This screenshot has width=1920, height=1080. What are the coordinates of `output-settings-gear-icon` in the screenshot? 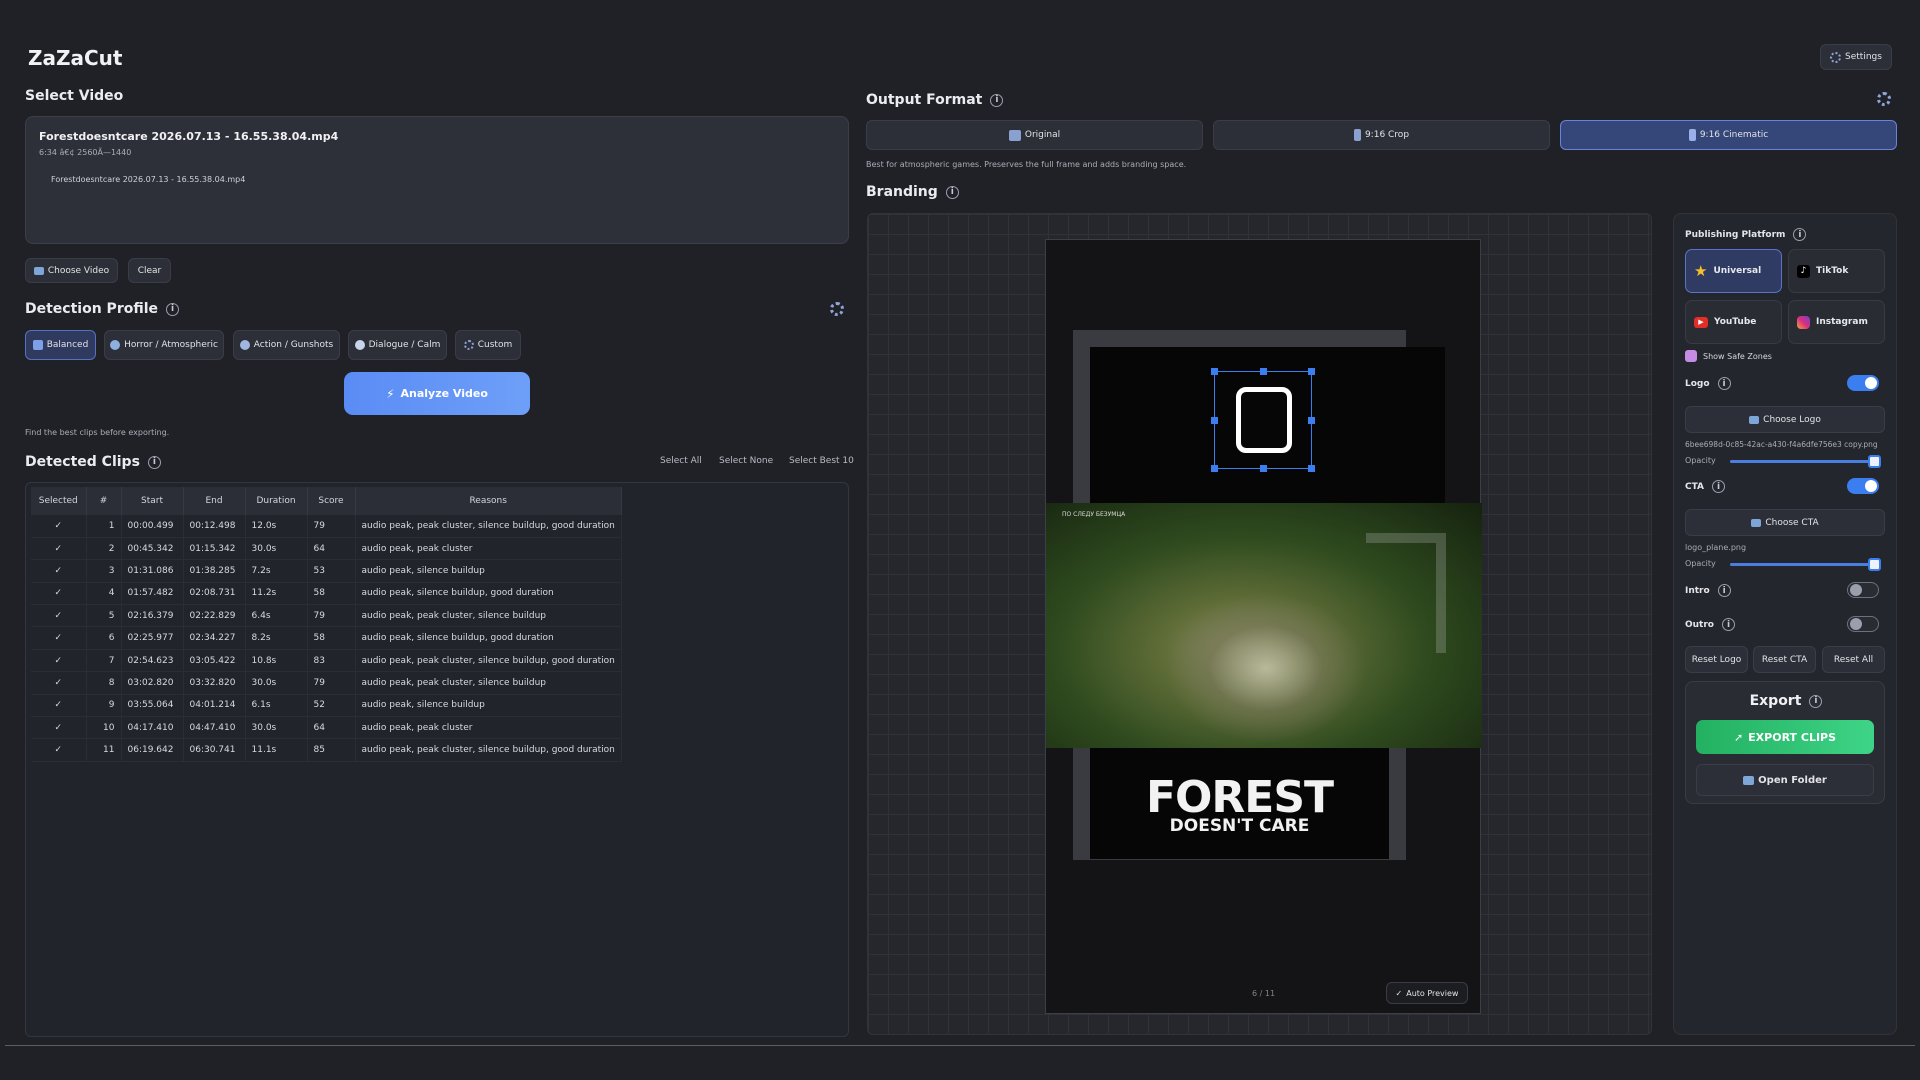 It's located at (1884, 99).